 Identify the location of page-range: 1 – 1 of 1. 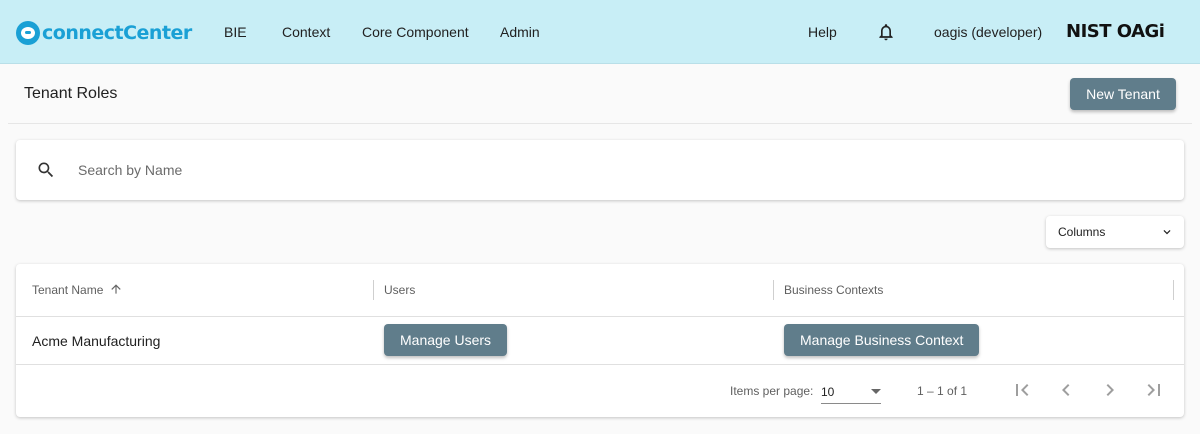
(942, 391).